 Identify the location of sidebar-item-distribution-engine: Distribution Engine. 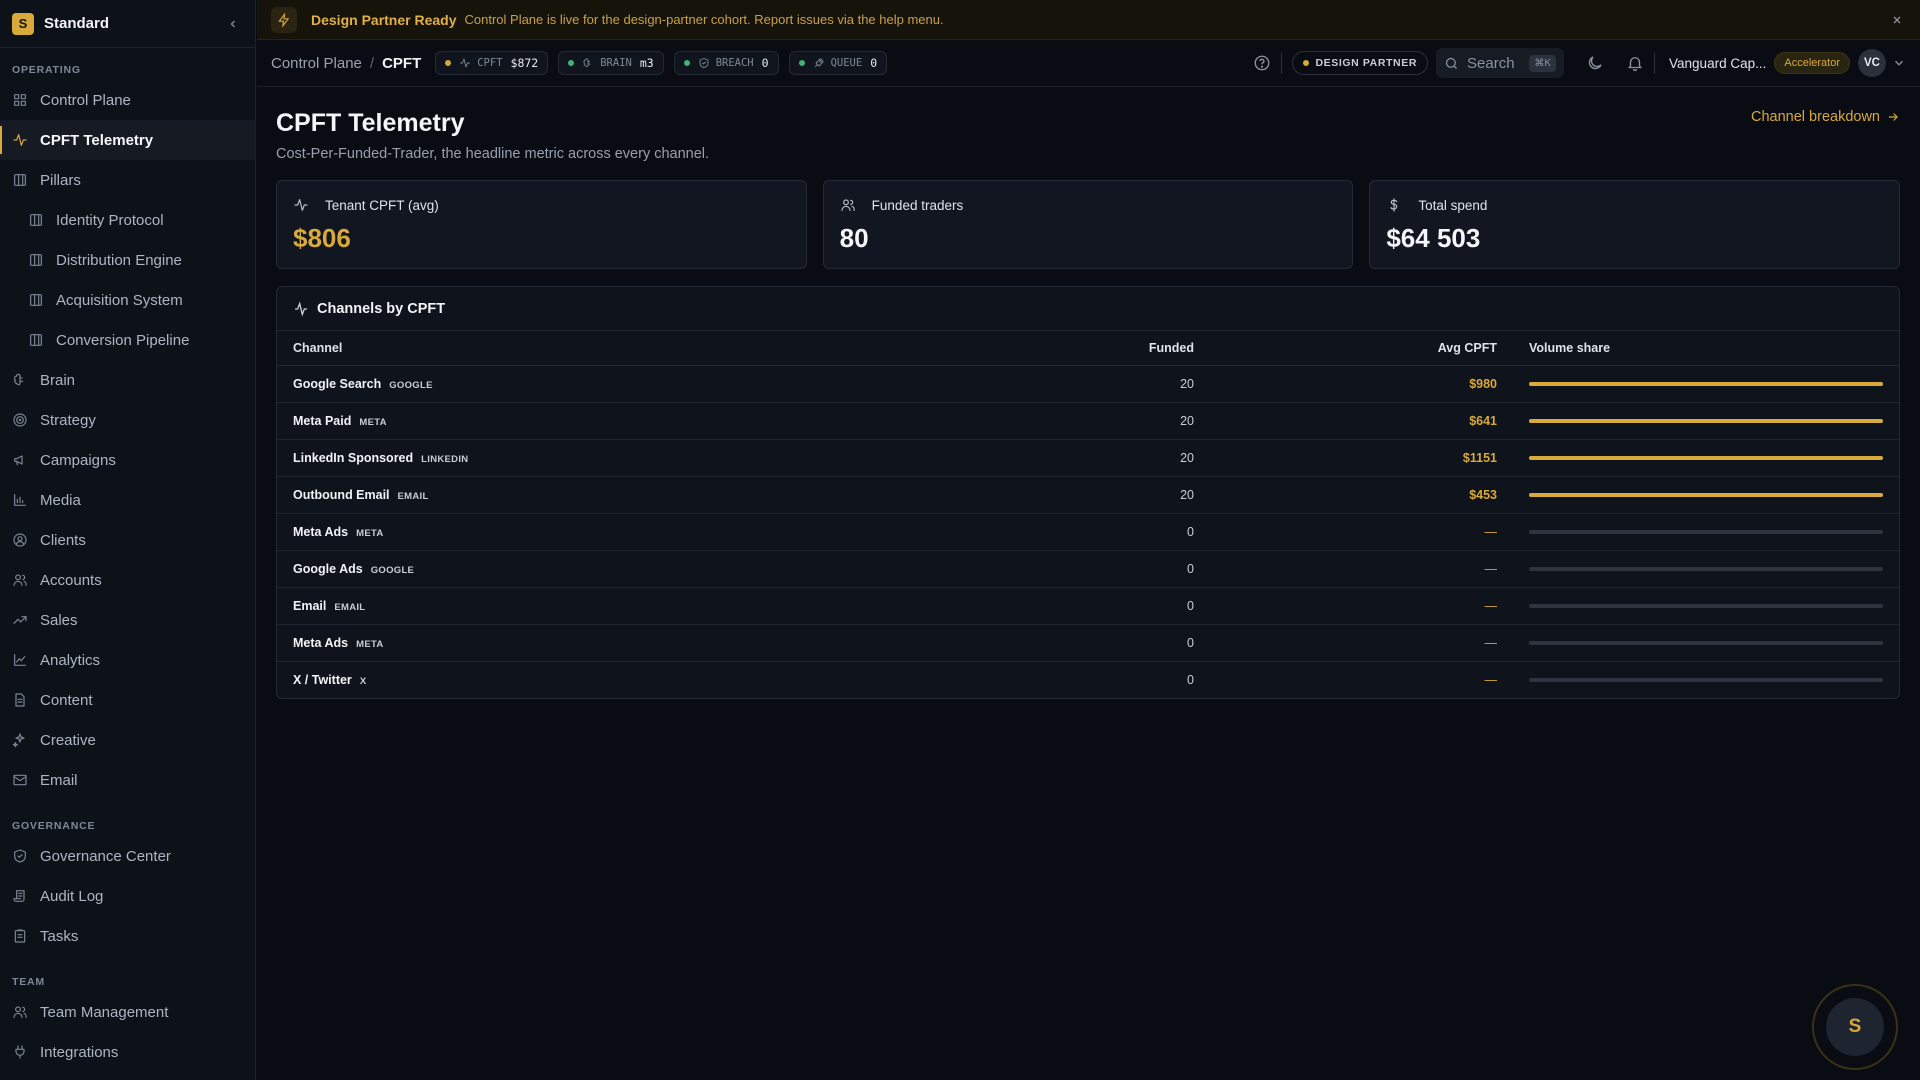
(127, 260).